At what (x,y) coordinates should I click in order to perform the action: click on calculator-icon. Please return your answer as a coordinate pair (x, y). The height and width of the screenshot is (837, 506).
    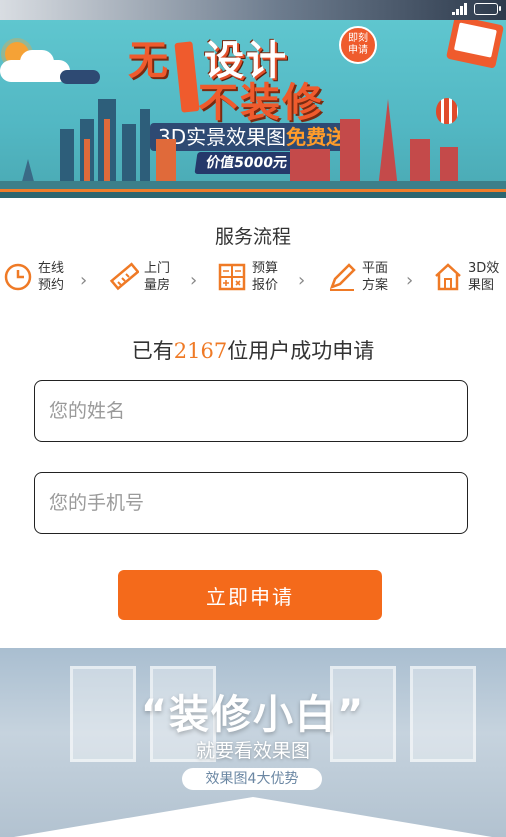
    Looking at the image, I should click on (232, 277).